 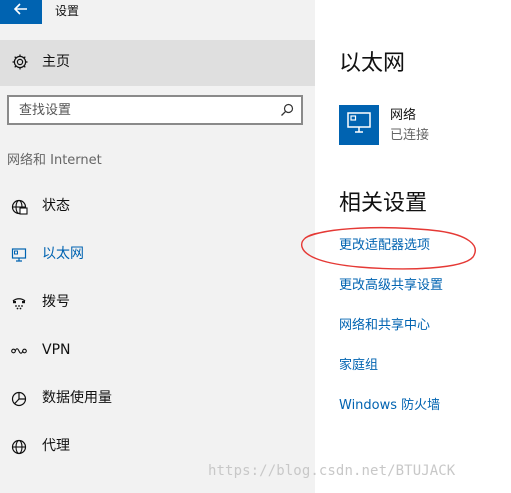 What do you see at coordinates (63, 254) in the screenshot?
I see `sidebar-item-label: 以太网` at bounding box center [63, 254].